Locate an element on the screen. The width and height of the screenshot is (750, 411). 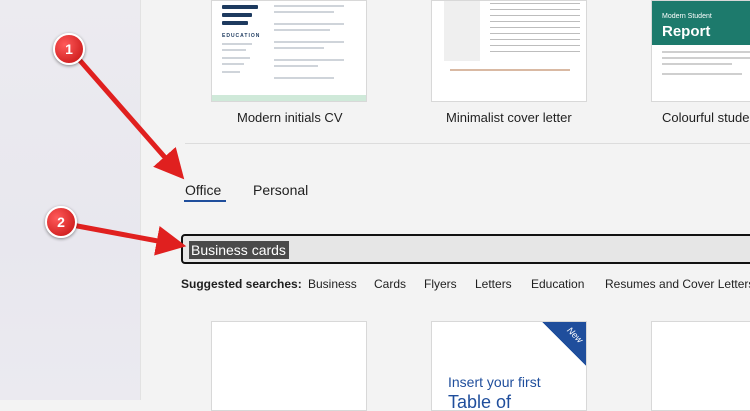
annotation-marker-2: 2 is located at coordinates (61, 222).